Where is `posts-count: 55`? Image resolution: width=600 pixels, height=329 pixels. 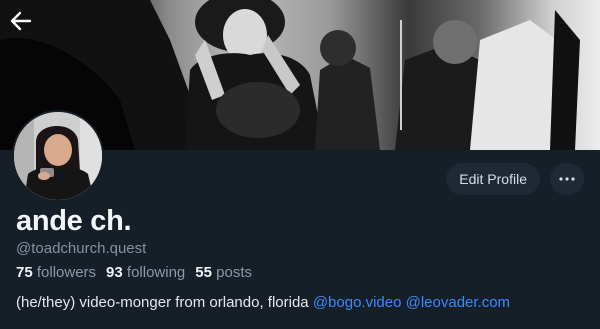 posts-count: 55 is located at coordinates (203, 272).